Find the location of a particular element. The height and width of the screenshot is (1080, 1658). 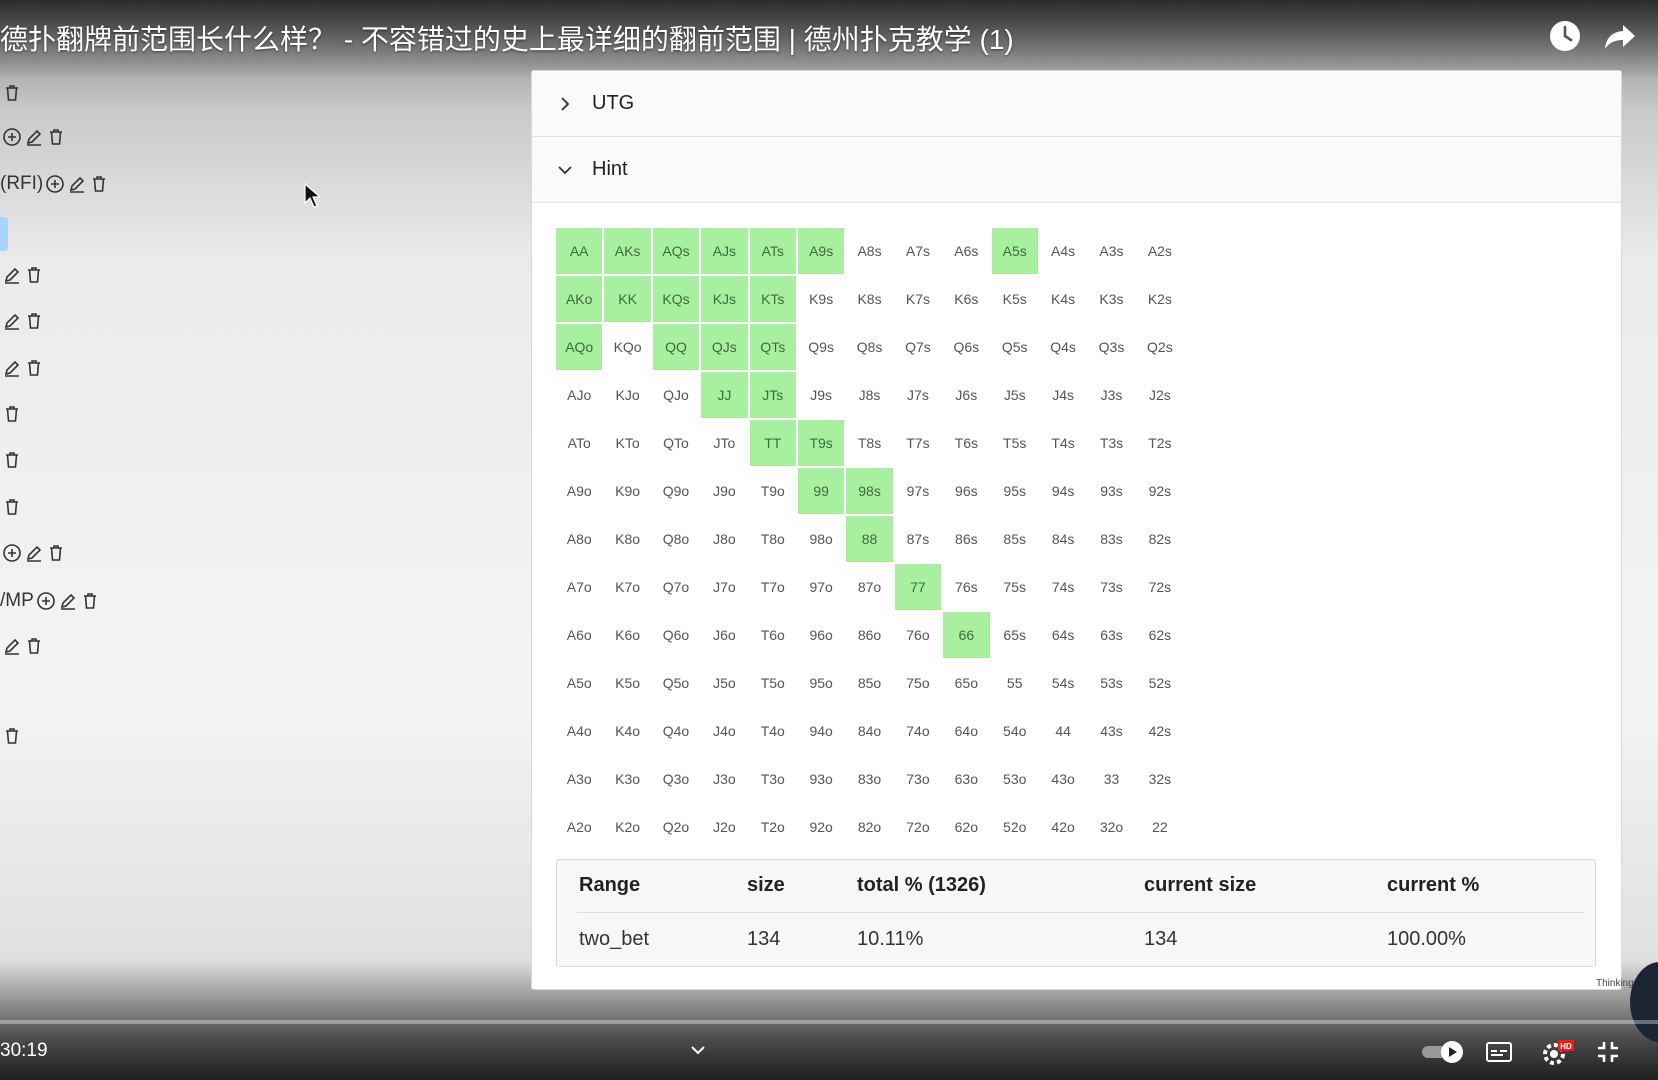

hand-cell: 84s is located at coordinates (1063, 539).